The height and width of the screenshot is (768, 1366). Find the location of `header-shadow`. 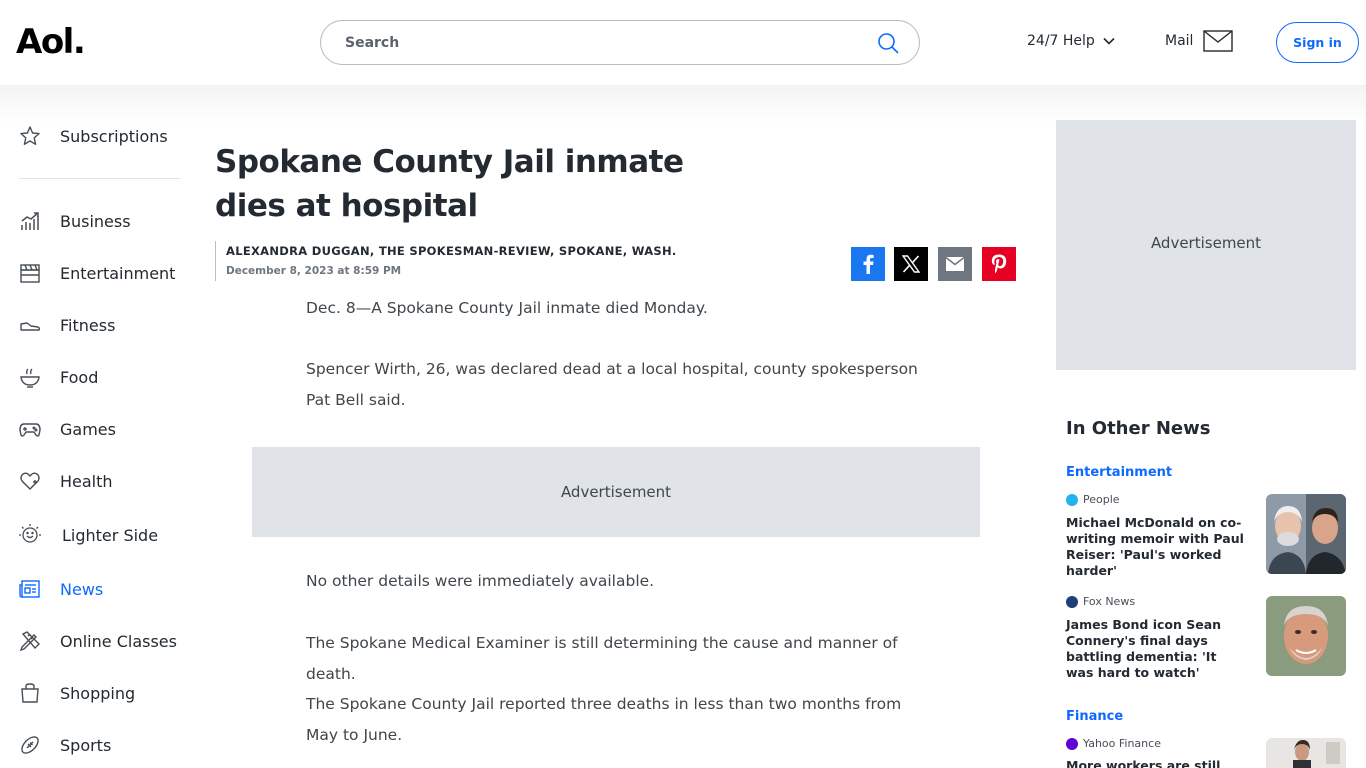

header-shadow is located at coordinates (683, 104).